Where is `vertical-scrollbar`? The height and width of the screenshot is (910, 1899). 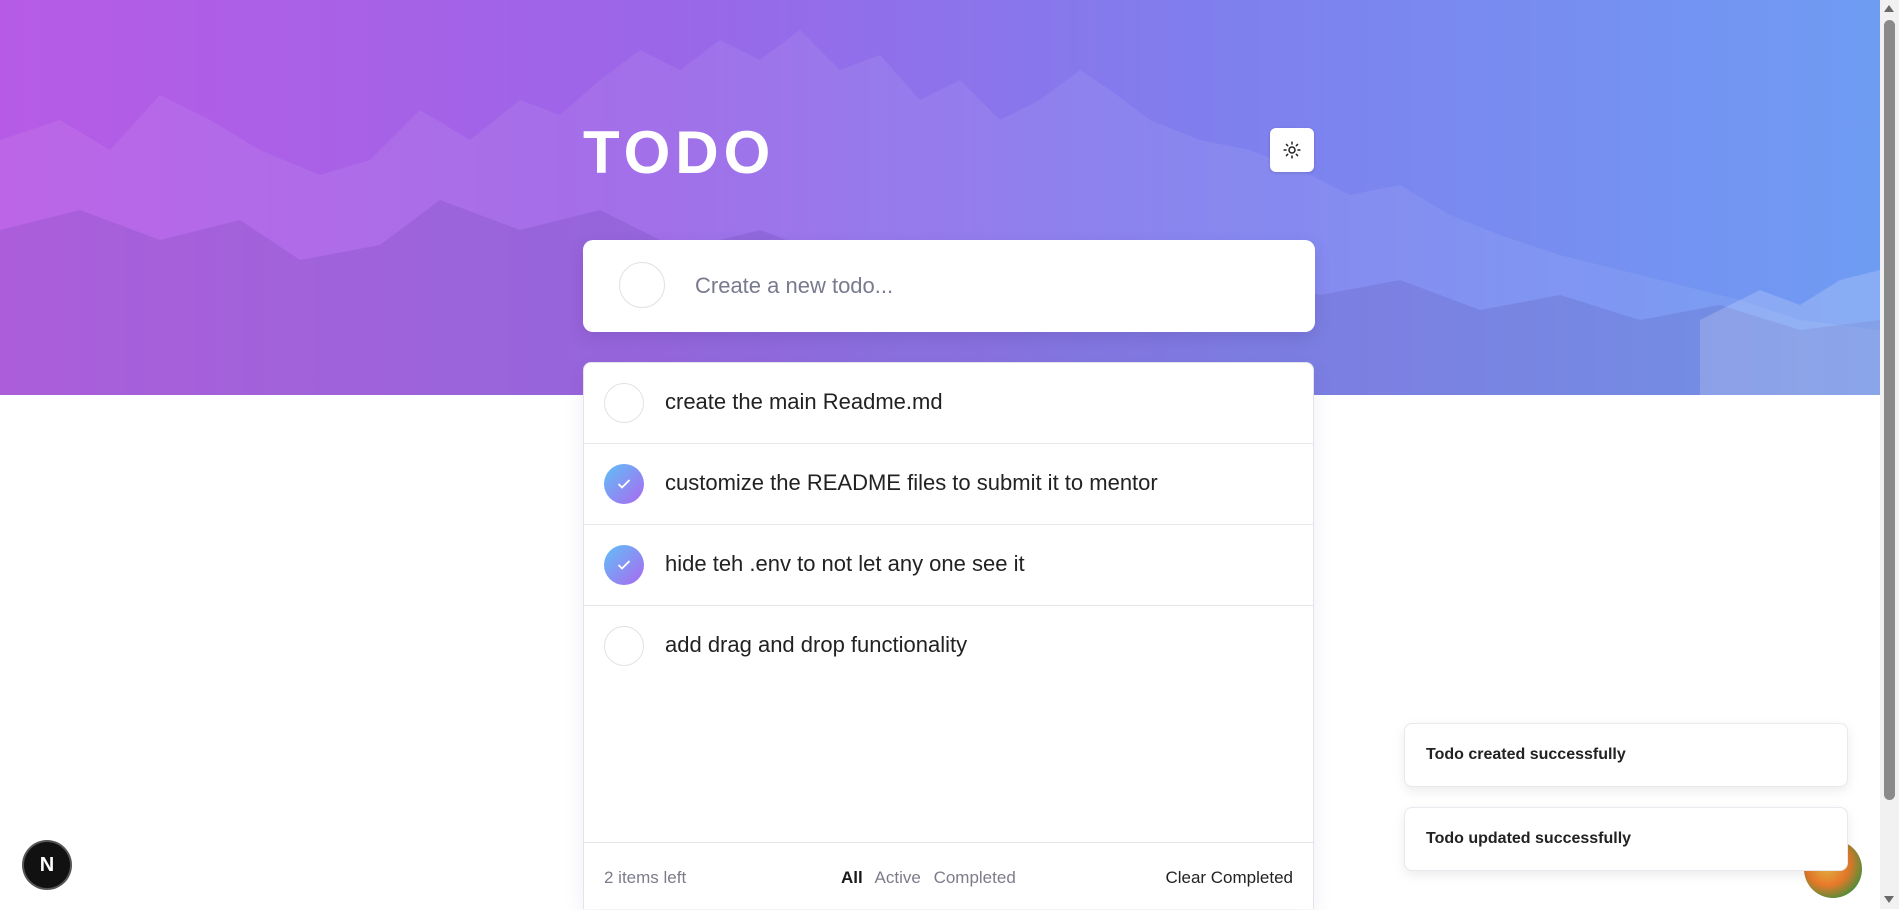 vertical-scrollbar is located at coordinates (1889, 454).